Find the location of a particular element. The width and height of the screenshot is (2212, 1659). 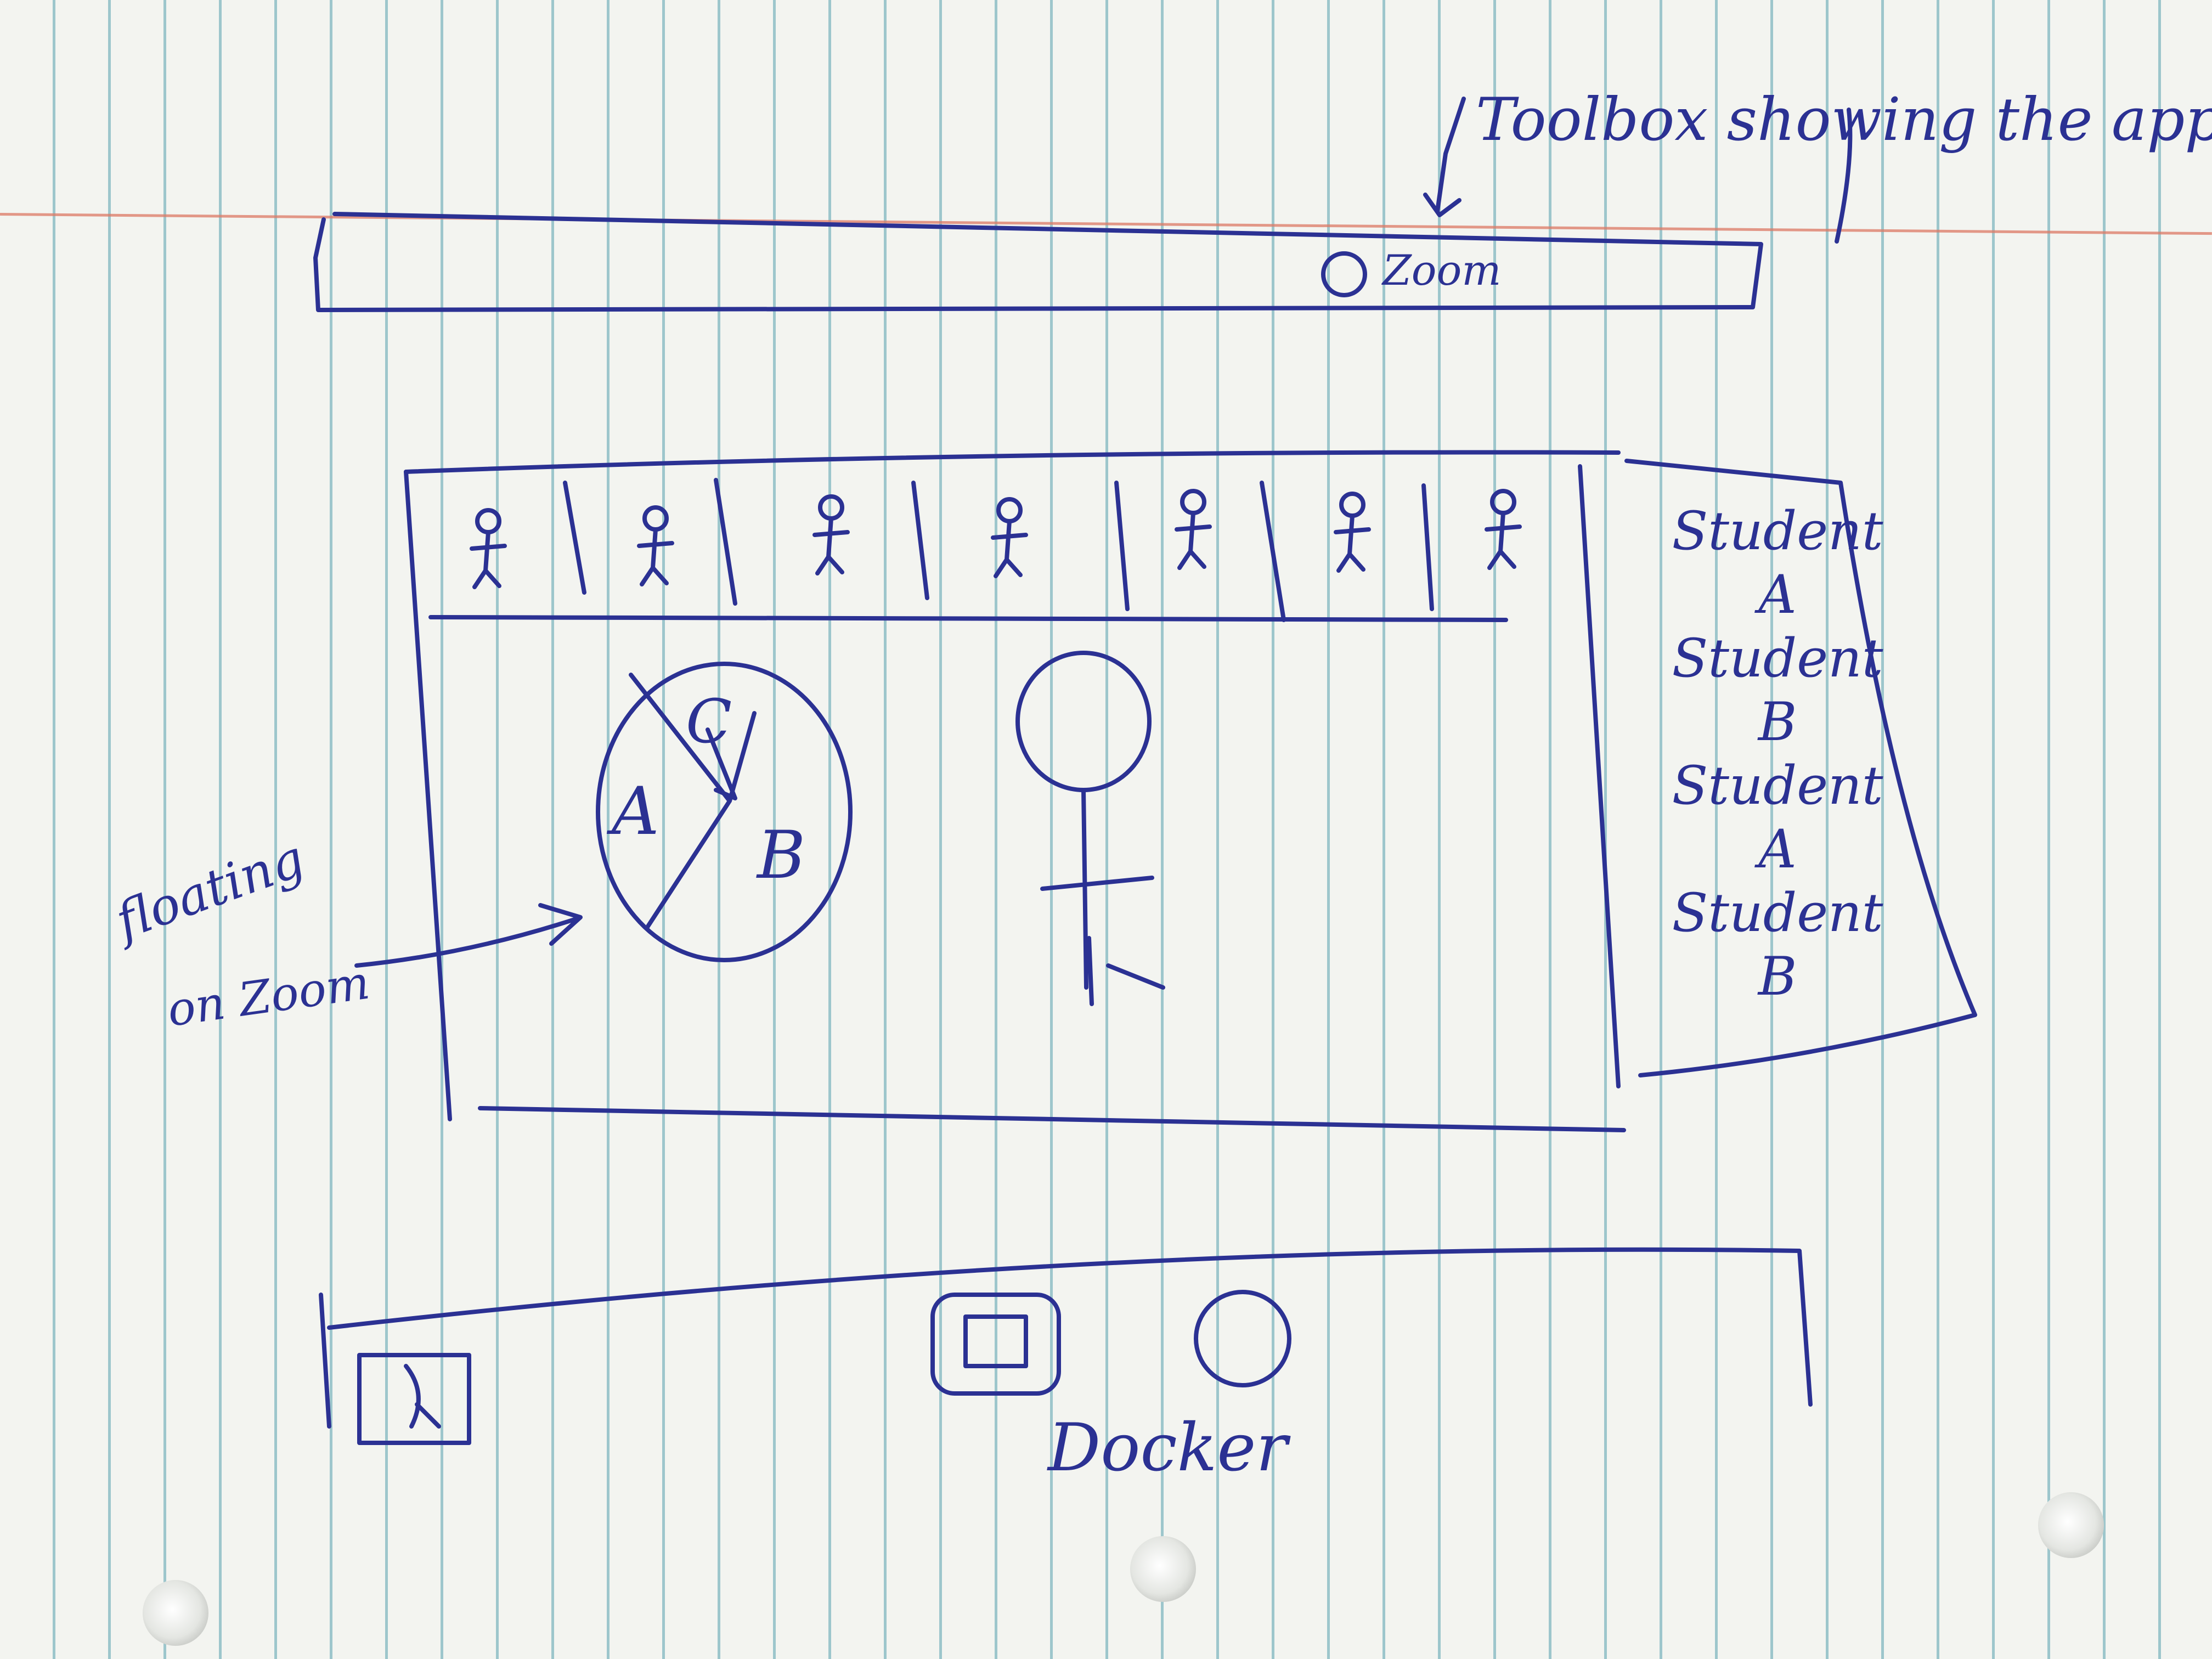

zoom-dock-icon is located at coordinates (995, 1345).